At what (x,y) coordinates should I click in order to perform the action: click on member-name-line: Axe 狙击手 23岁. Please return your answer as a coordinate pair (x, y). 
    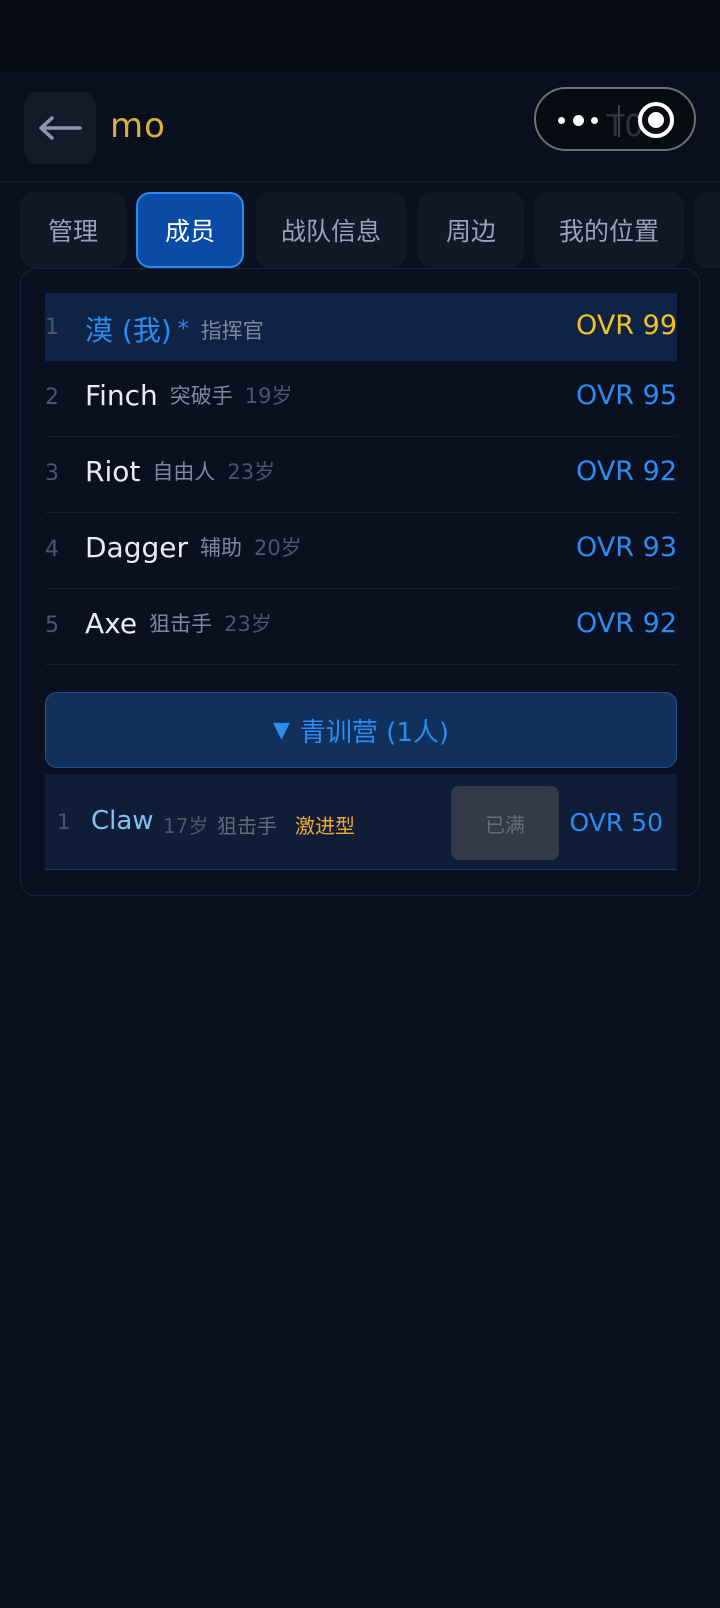
    Looking at the image, I should click on (178, 623).